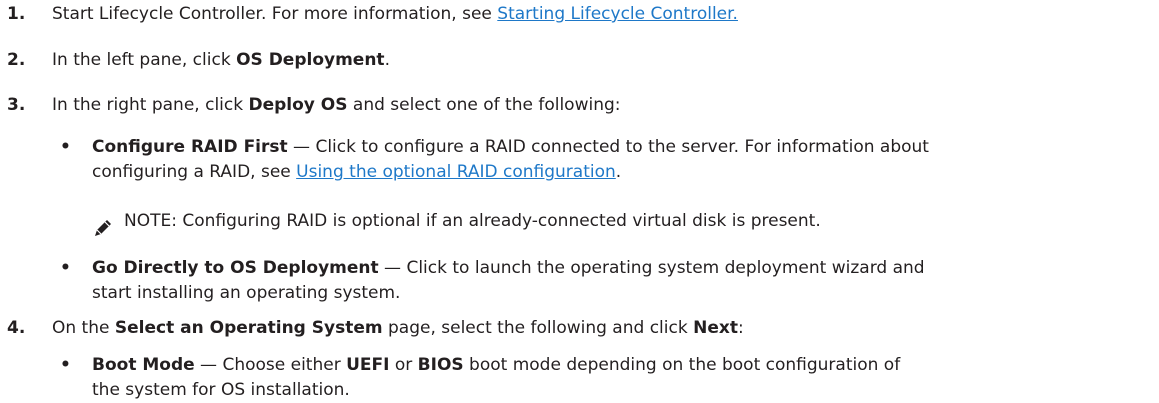 The image size is (1159, 403). I want to click on note-label: NOTE:, so click(150, 221).